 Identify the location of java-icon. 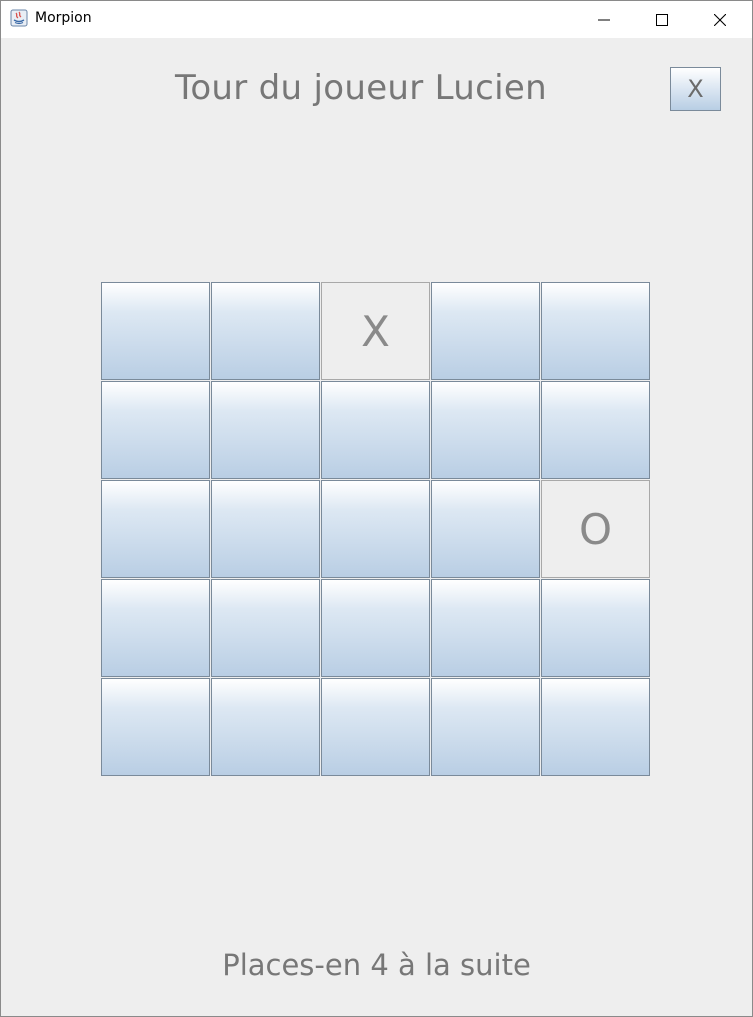
(19, 18).